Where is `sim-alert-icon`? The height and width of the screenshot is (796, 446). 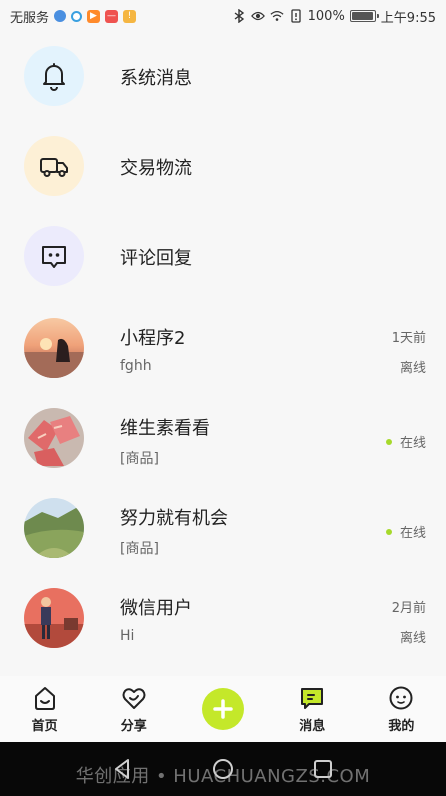
sim-alert-icon is located at coordinates (296, 16).